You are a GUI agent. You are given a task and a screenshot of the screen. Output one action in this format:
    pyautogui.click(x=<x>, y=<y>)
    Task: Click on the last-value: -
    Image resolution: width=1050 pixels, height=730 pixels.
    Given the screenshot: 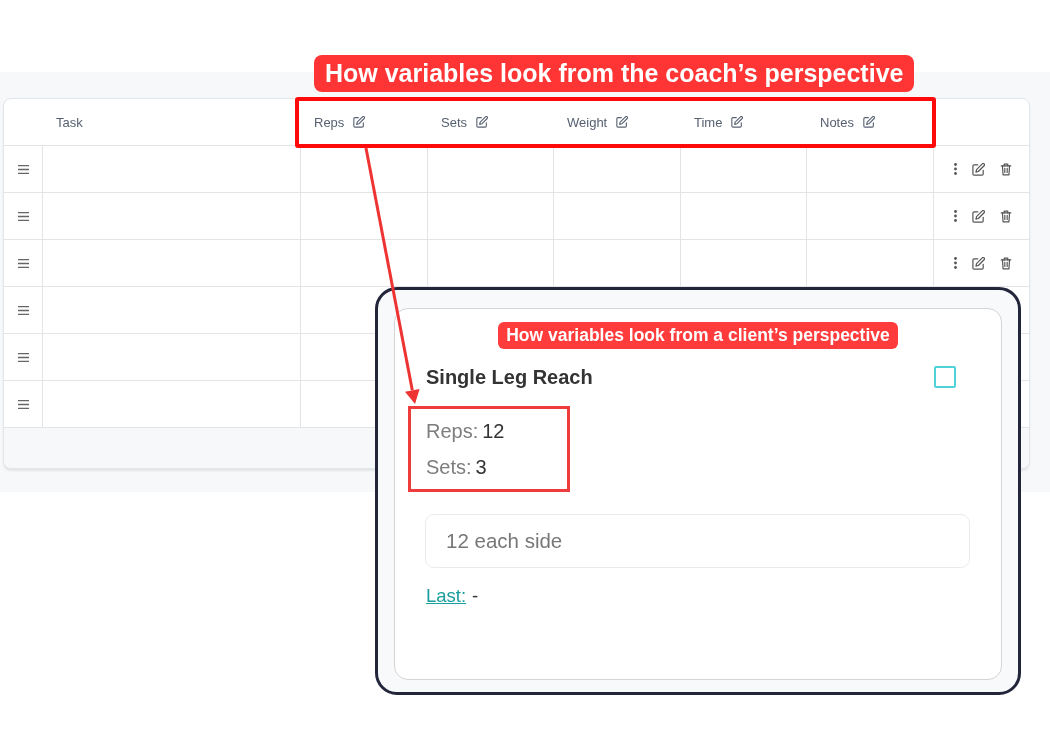 What is the action you would take?
    pyautogui.click(x=475, y=596)
    